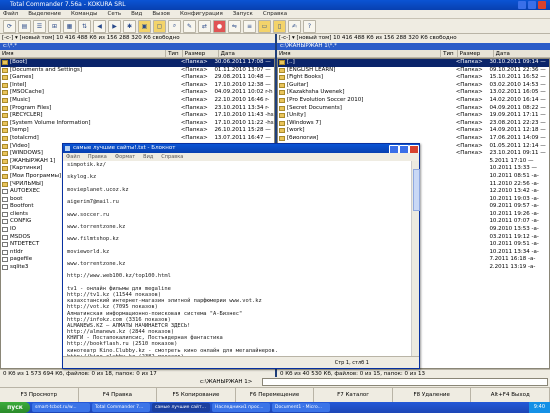 This screenshot has width=550, height=413. Describe the element at coordinates (416, 190) in the screenshot. I see `scrollbar-thumb` at that location.